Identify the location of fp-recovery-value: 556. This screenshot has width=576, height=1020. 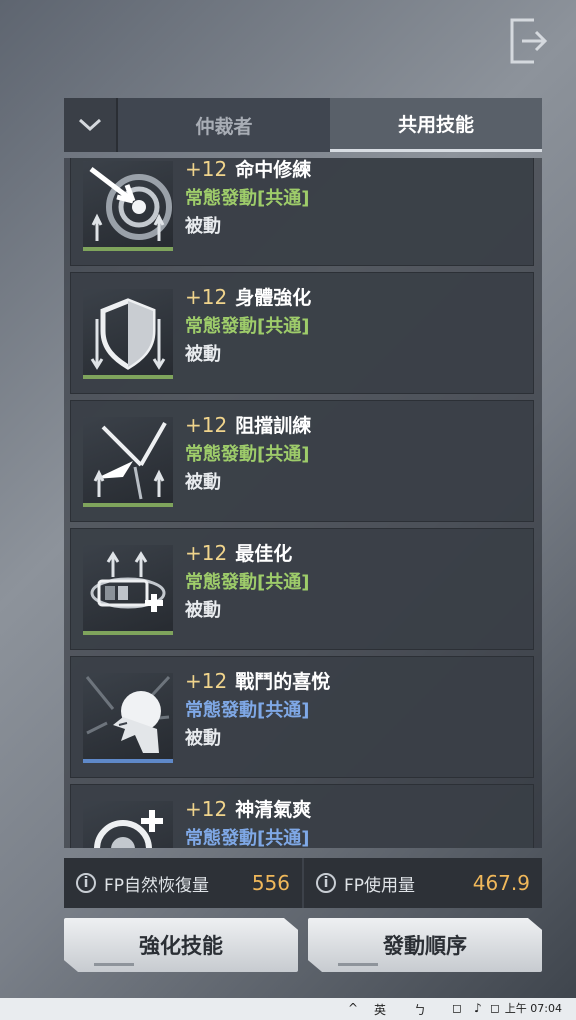
(270, 883).